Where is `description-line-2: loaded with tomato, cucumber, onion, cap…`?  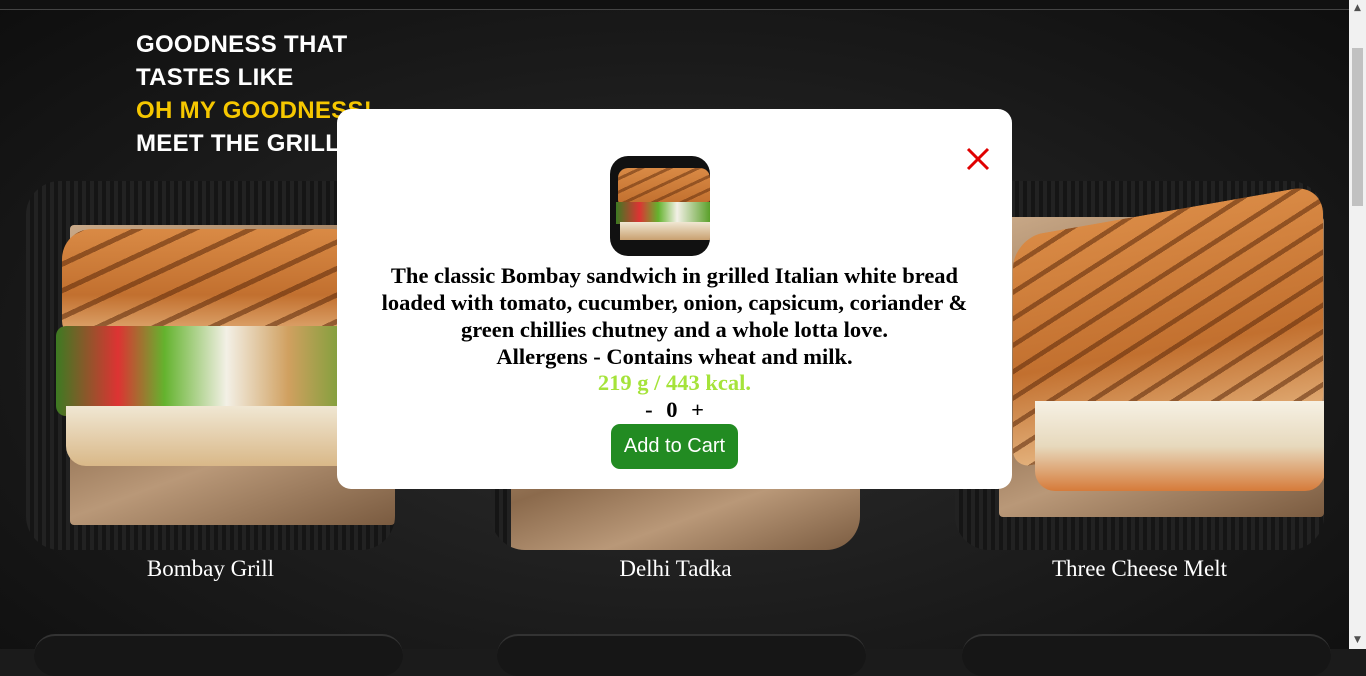
description-line-2: loaded with tomato, cucumber, onion, cap… is located at coordinates (674, 302).